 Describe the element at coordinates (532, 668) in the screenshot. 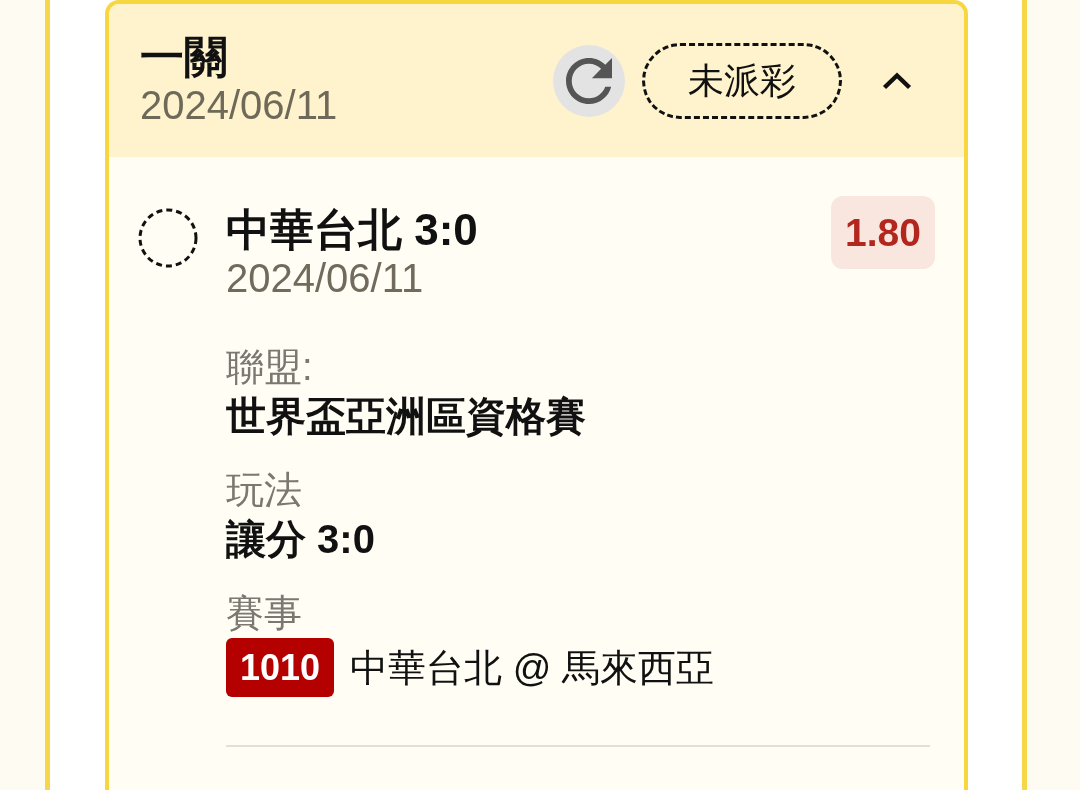

I see `match-name: 中華台北 @ 馬來西亞` at that location.